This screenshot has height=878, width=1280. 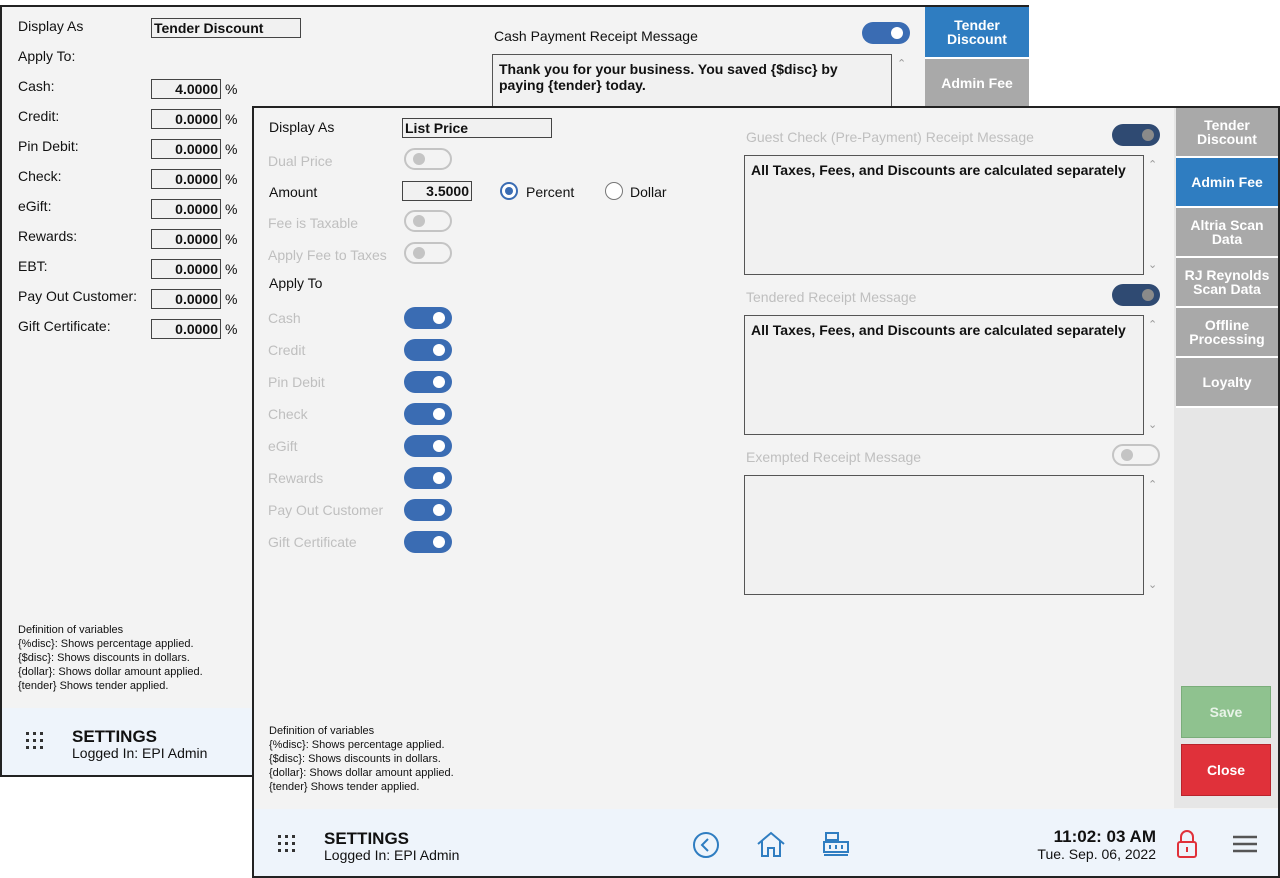 What do you see at coordinates (327, 255) in the screenshot?
I see `apply-fee-taxes-label: Apply Fee to Taxes` at bounding box center [327, 255].